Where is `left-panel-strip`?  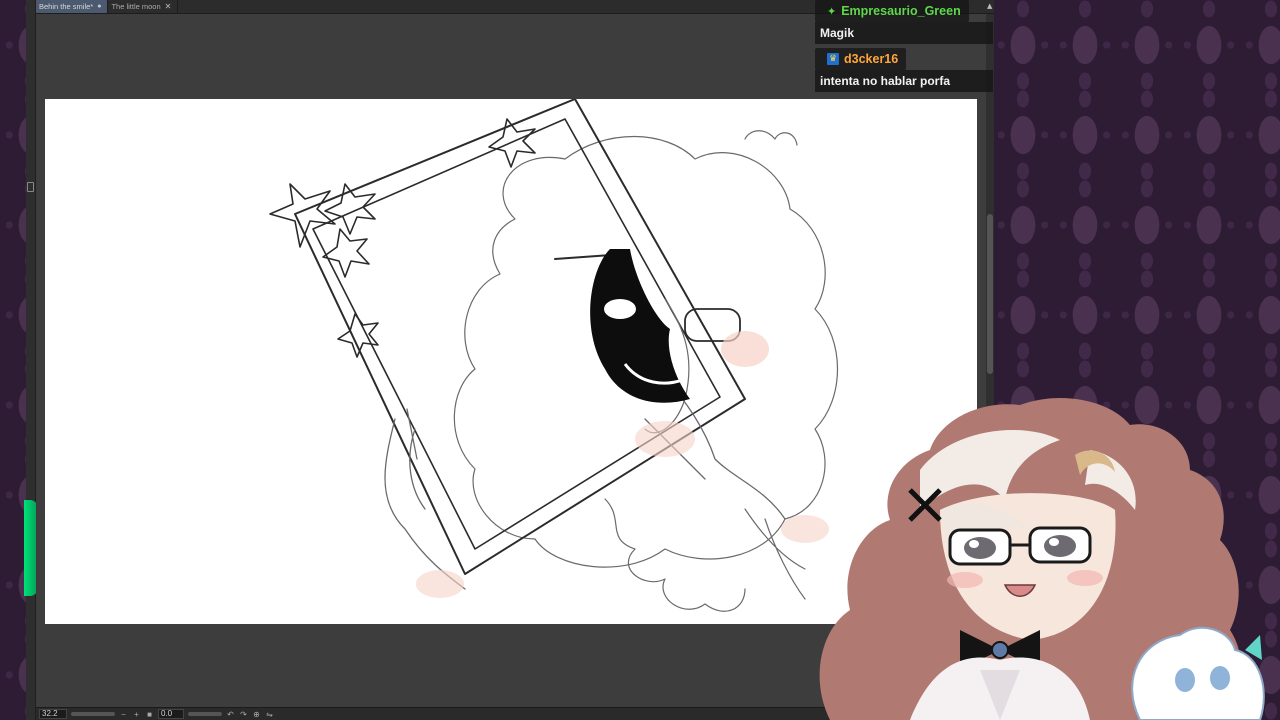
left-panel-strip is located at coordinates (31, 360).